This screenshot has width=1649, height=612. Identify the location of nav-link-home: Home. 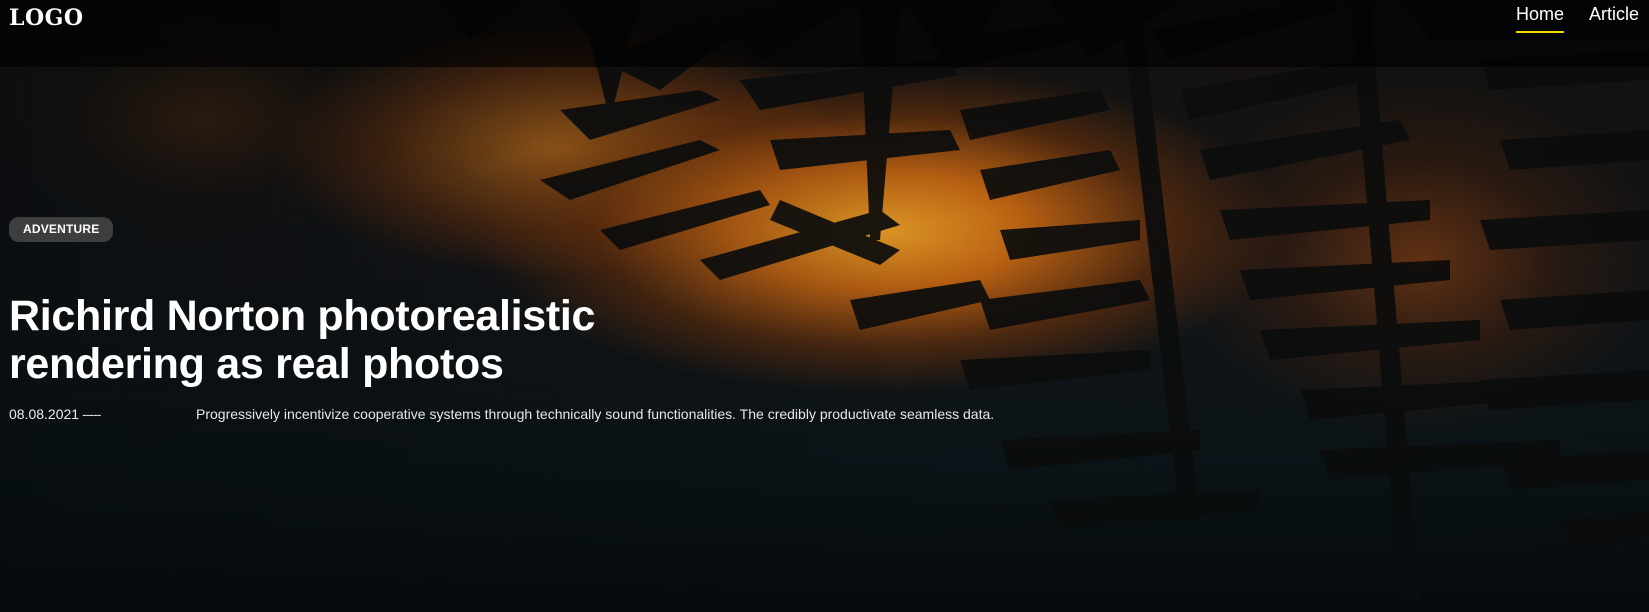
(1539, 18).